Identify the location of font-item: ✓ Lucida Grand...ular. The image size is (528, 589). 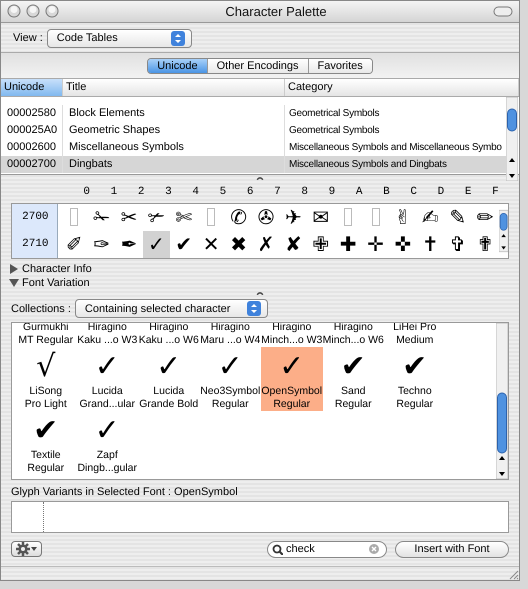
(107, 379).